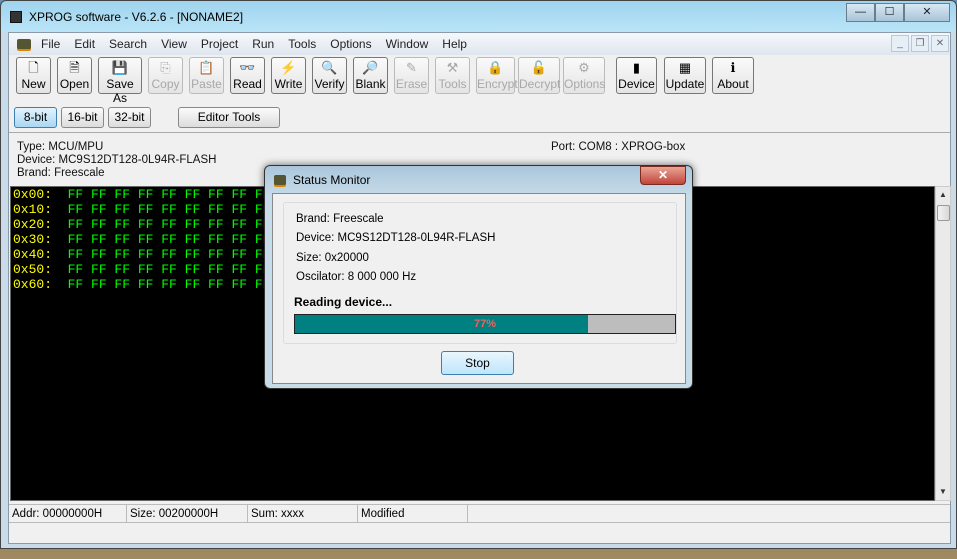 Image resolution: width=957 pixels, height=559 pixels. I want to click on update-icon: ▦, so click(685, 67).